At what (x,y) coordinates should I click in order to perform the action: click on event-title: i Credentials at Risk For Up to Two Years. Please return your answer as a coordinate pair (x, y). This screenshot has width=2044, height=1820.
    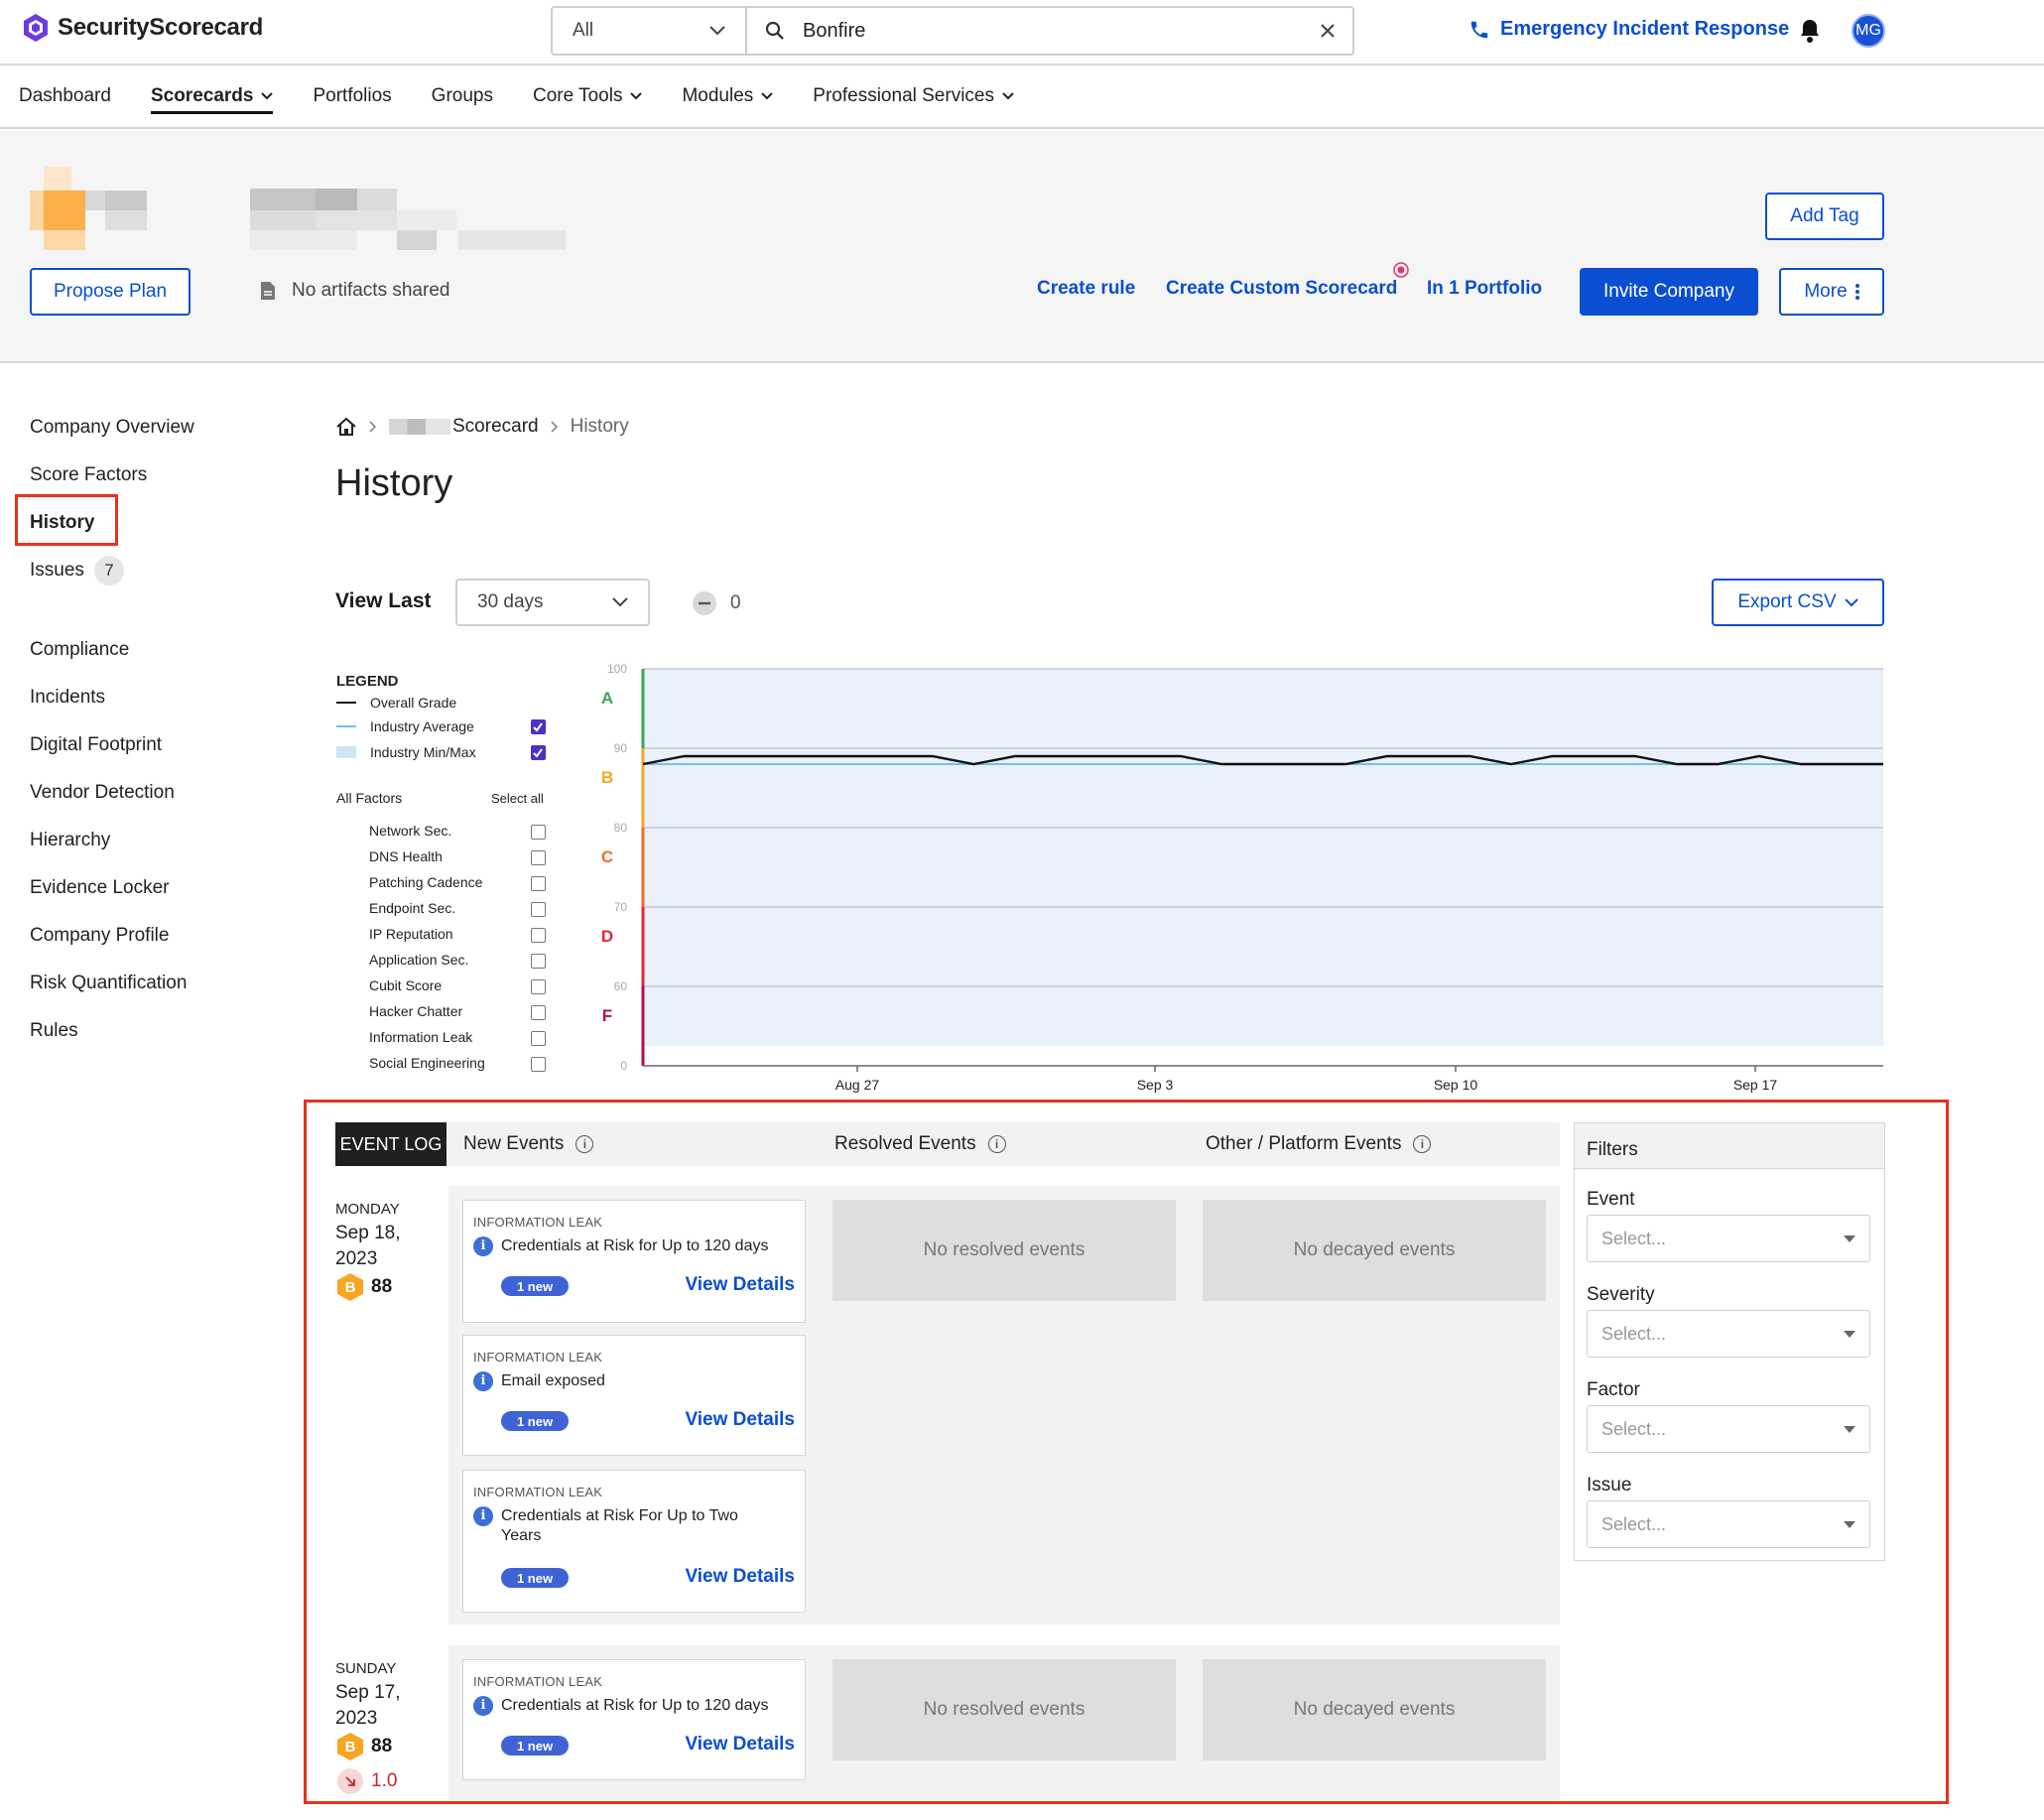
    Looking at the image, I should click on (622, 1526).